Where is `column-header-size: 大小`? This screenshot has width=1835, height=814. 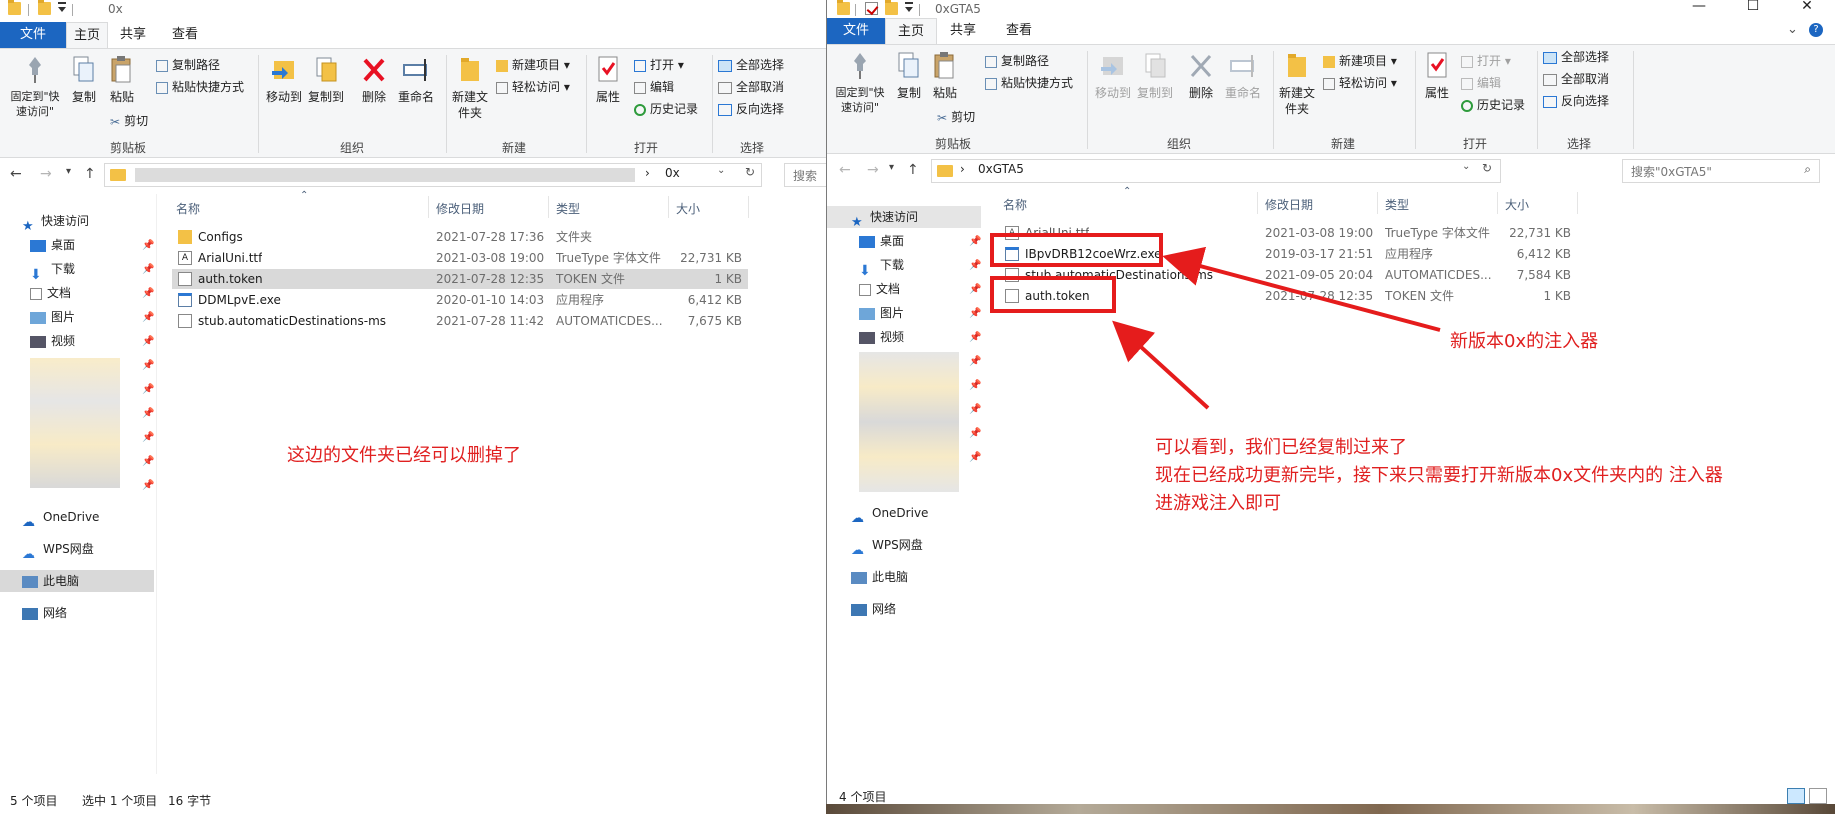
column-header-size: 大小 is located at coordinates (688, 208).